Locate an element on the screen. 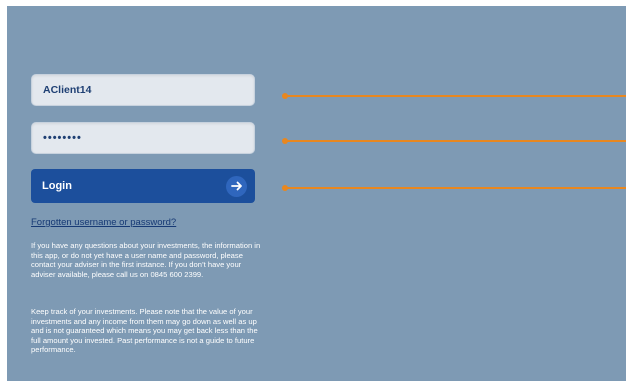 This screenshot has width=626, height=381. password-field: •••••••• is located at coordinates (143, 138).